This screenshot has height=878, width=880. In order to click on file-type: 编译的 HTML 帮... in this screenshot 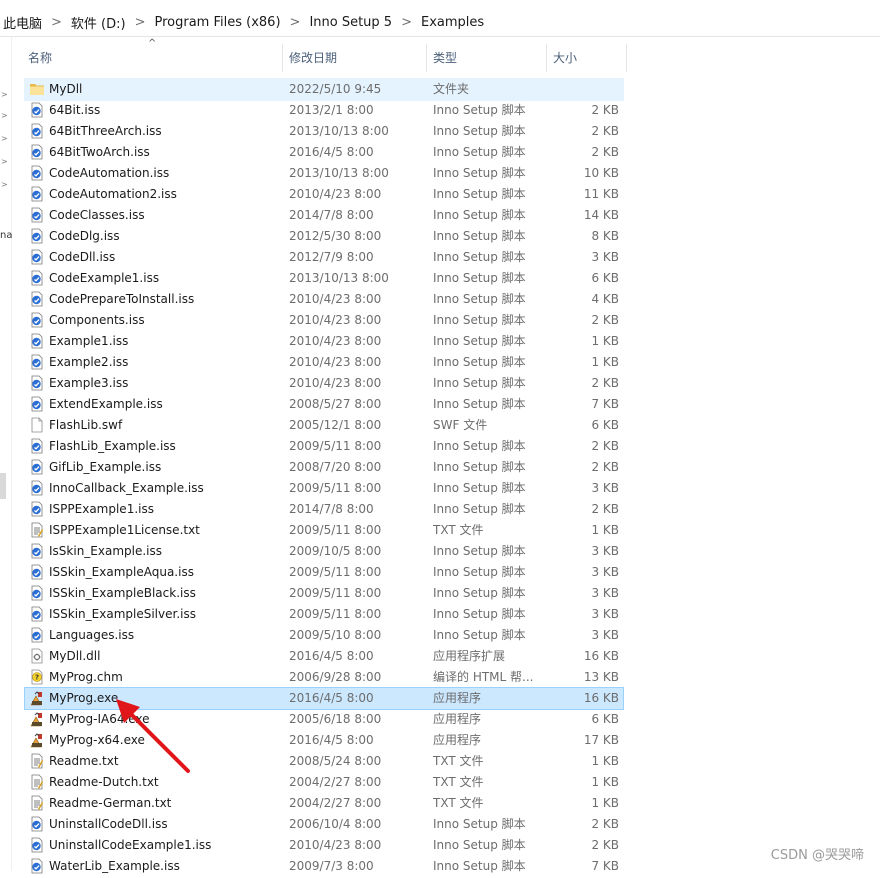, I will do `click(483, 677)`.